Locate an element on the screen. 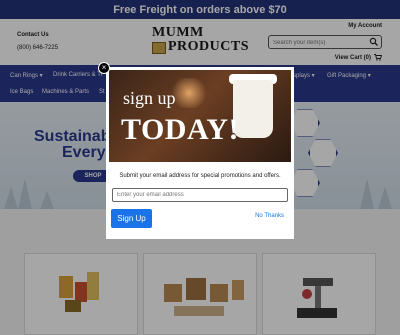  no-thanks-link: No Thanks is located at coordinates (269, 216).